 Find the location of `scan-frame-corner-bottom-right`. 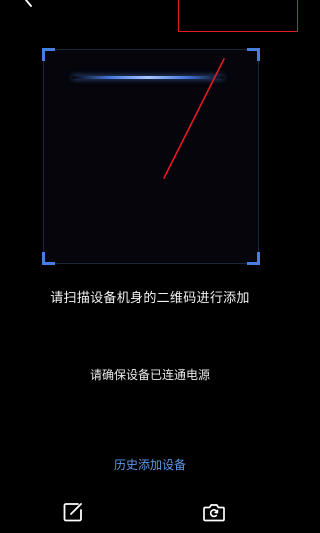

scan-frame-corner-bottom-right is located at coordinates (253, 258).